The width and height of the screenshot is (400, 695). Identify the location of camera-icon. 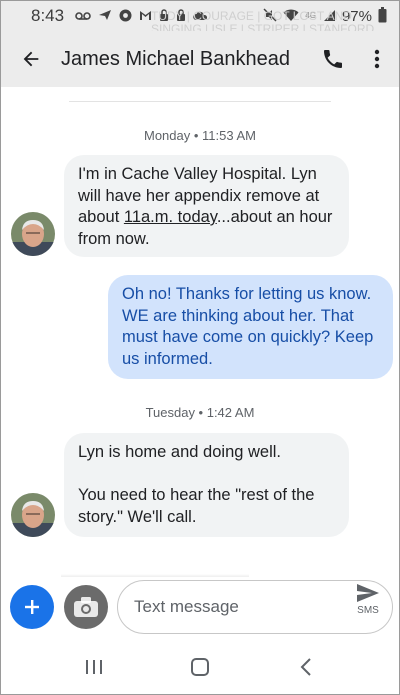
(86, 607).